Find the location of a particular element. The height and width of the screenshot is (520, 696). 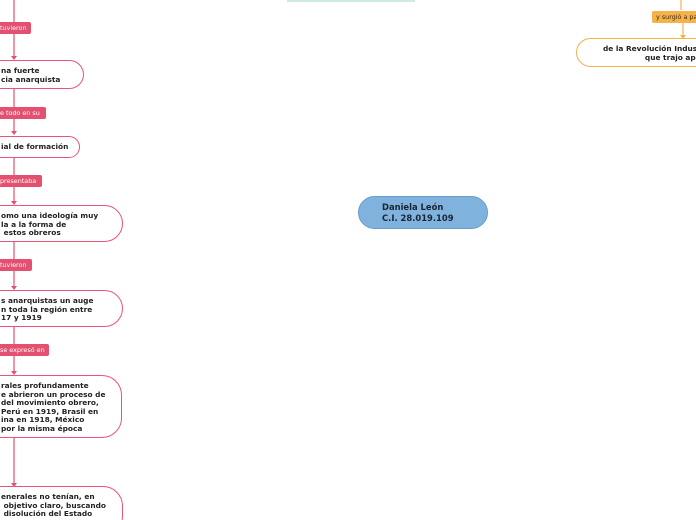

topic-node-text: de la Revolución Indust que trajo apa is located at coordinates (649, 53).